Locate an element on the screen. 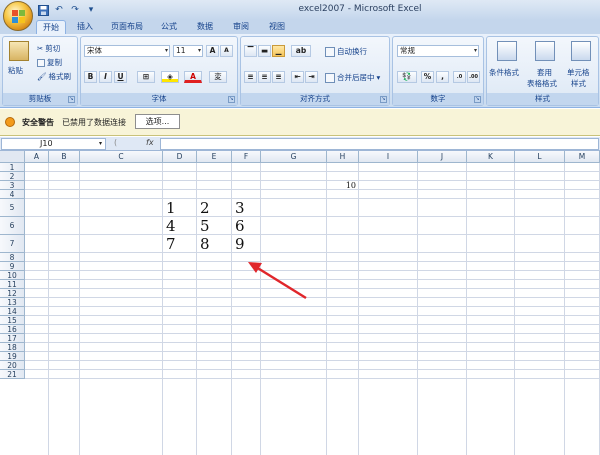 This screenshot has height=455, width=600. phonetic-button: 変 is located at coordinates (218, 77).